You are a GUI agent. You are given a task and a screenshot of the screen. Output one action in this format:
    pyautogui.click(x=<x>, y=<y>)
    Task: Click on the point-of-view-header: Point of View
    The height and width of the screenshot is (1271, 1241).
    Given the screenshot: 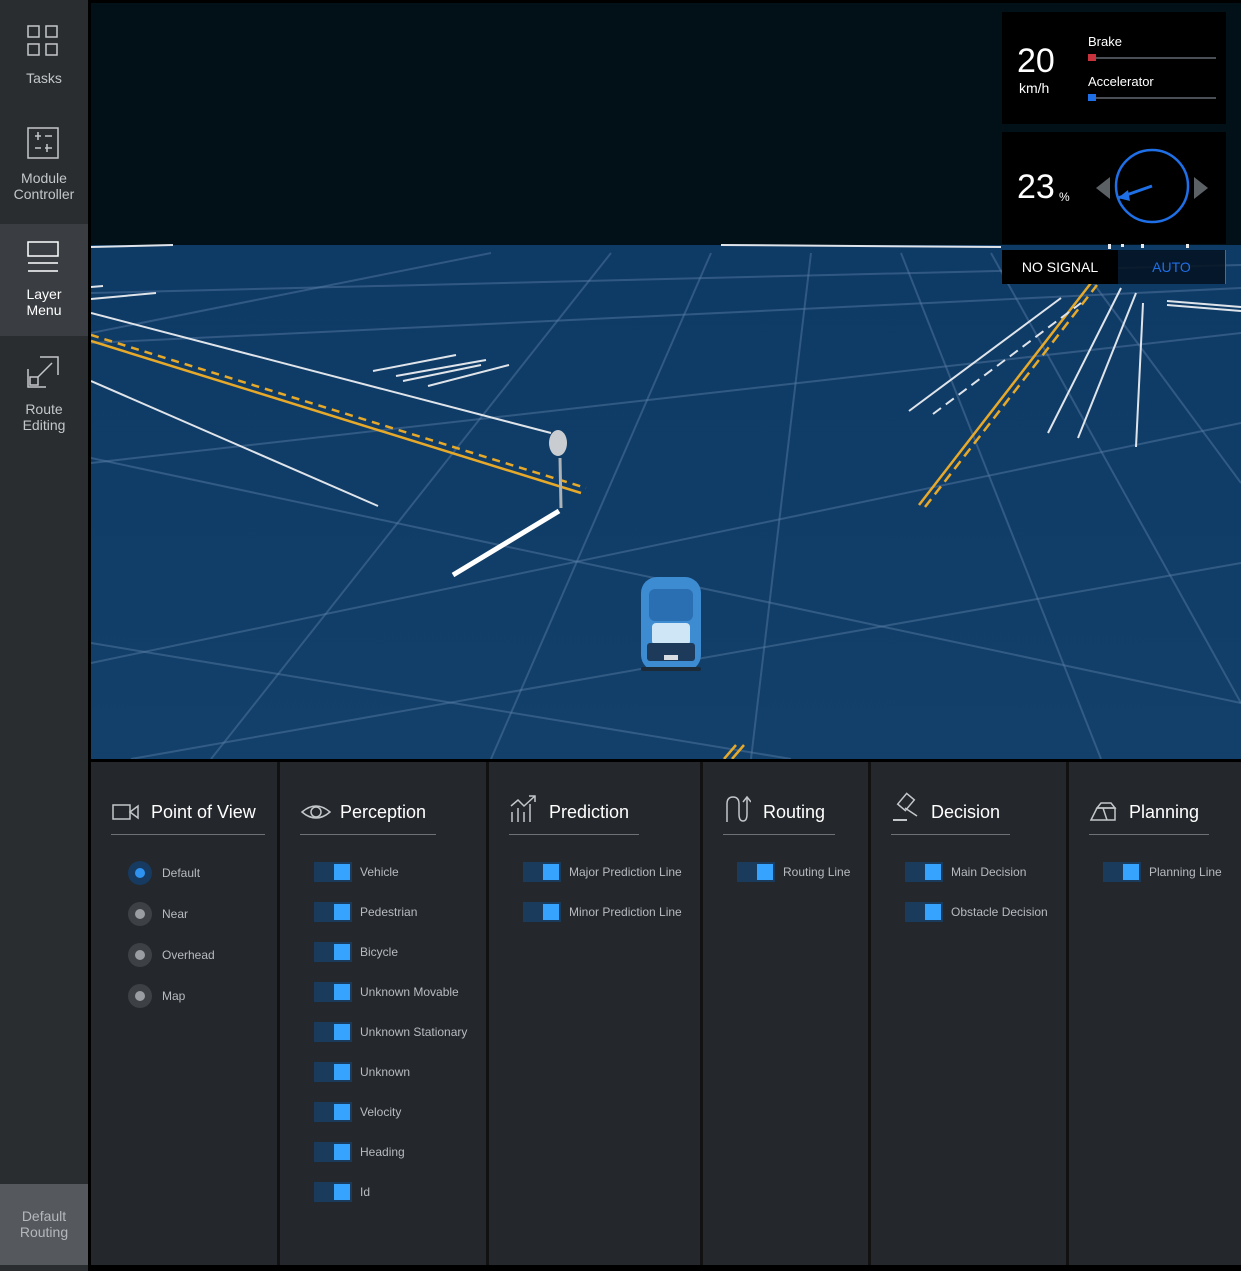 What is the action you would take?
    pyautogui.click(x=188, y=815)
    